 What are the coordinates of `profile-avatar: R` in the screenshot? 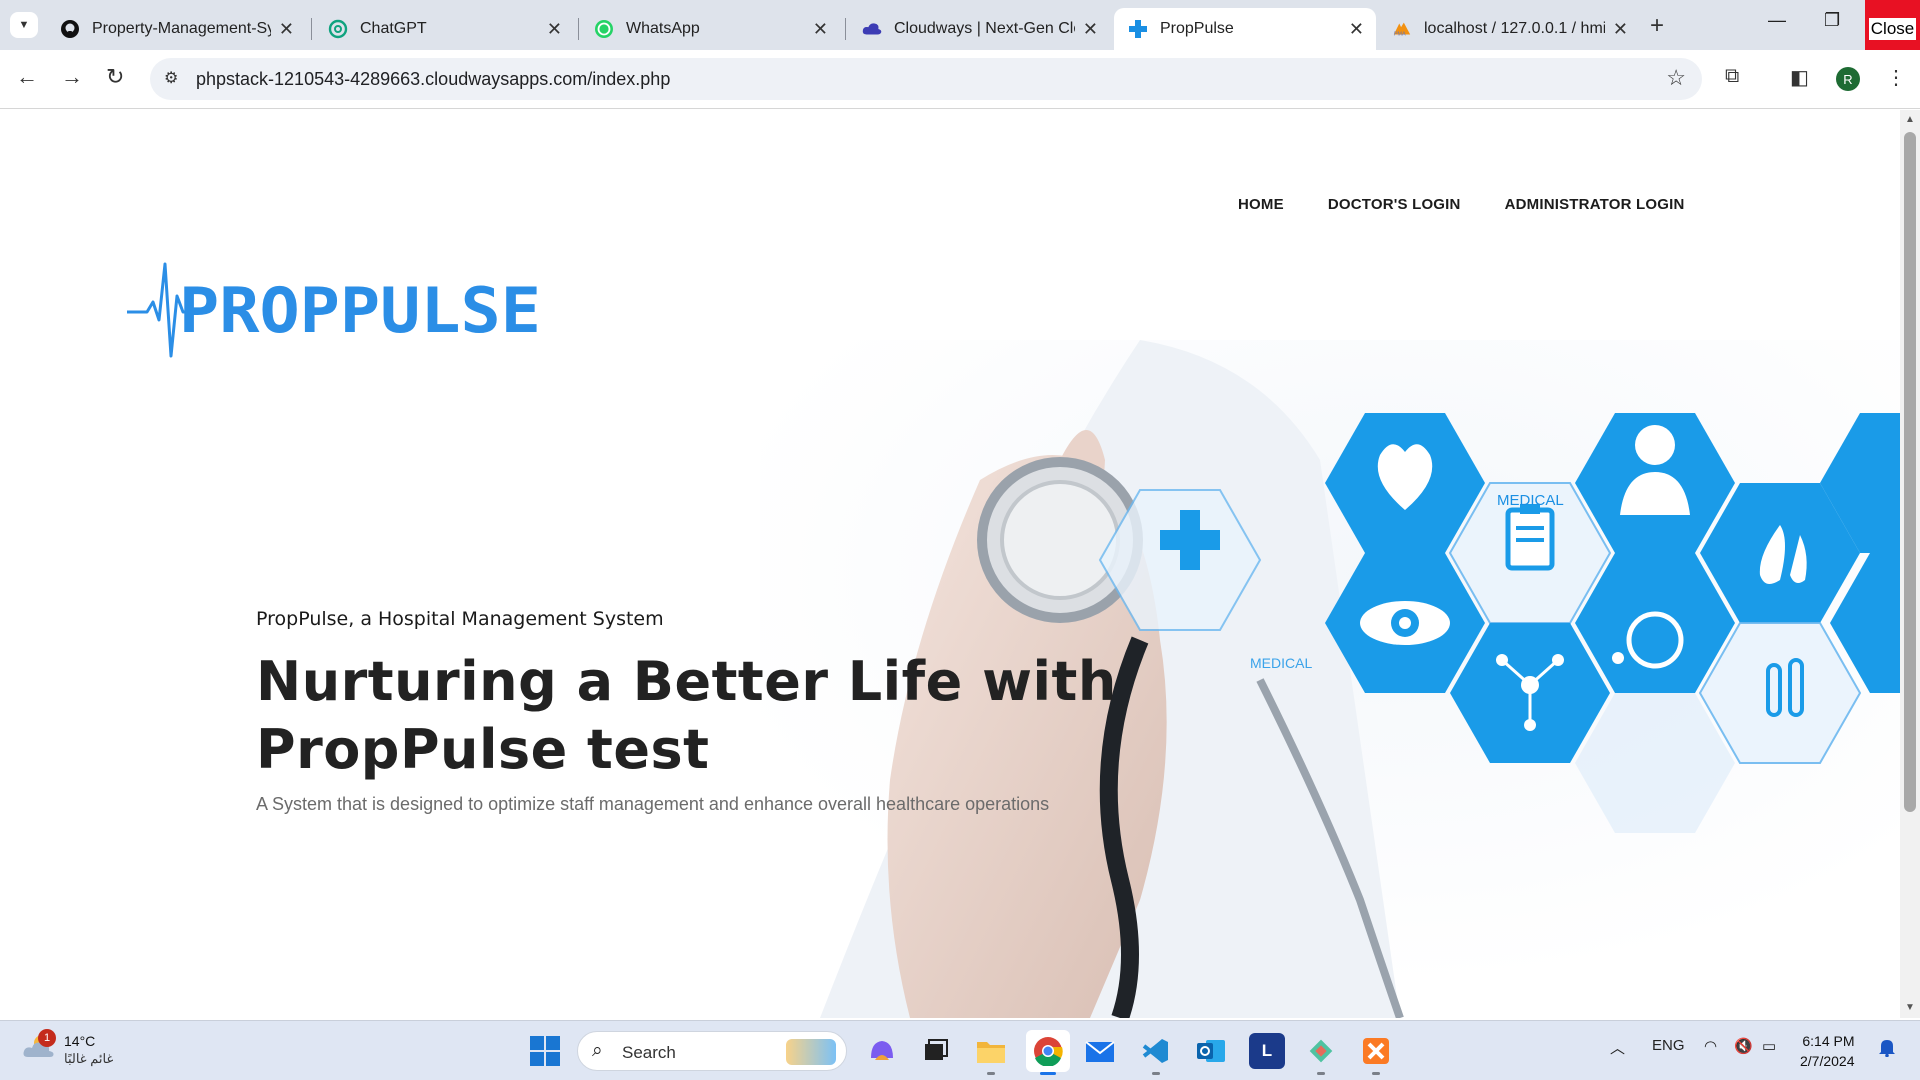 It's located at (1848, 79).